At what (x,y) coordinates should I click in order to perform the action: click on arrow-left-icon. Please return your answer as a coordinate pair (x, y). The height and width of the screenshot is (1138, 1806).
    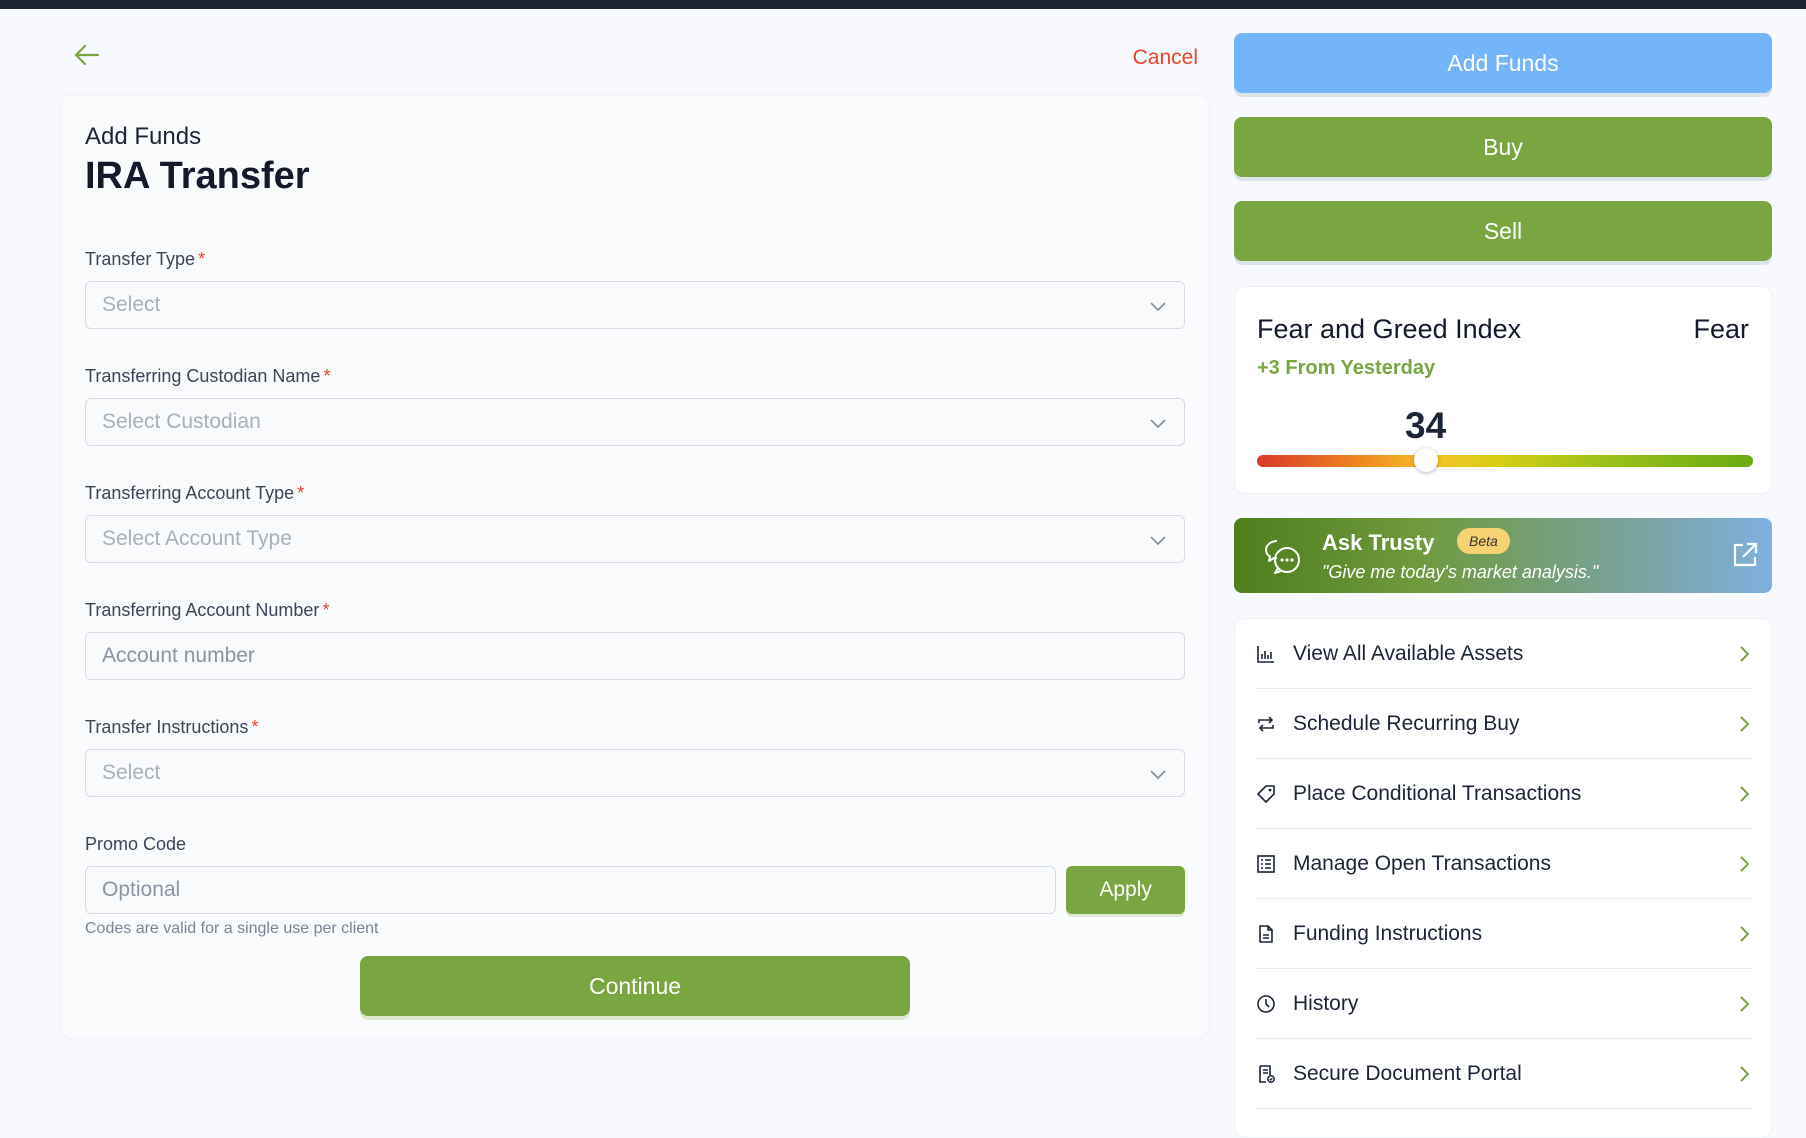
    Looking at the image, I should click on (87, 55).